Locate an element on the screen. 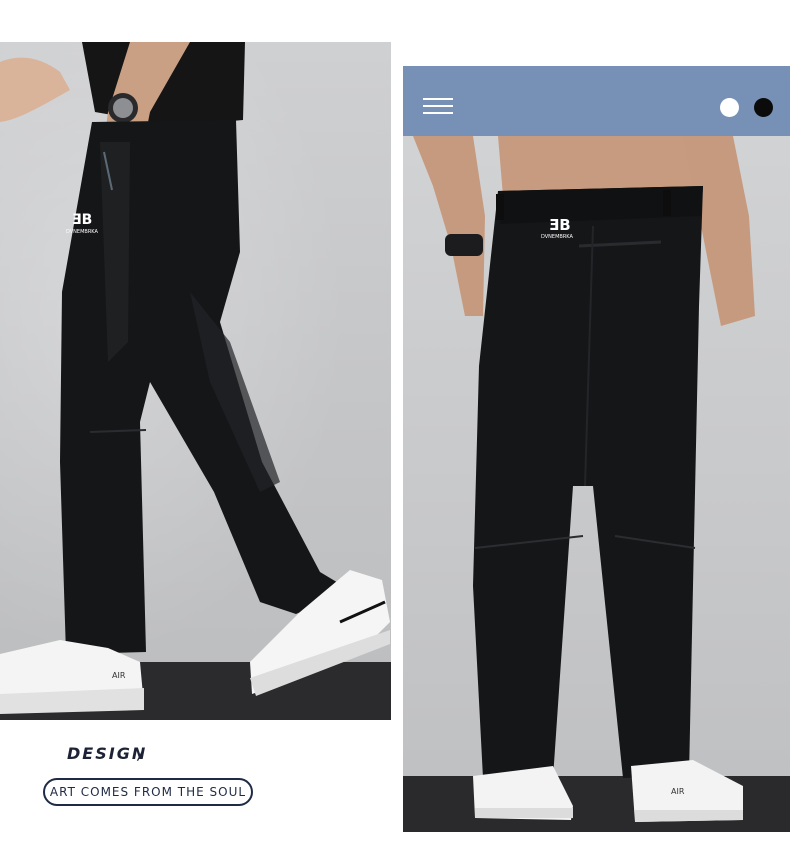 Image resolution: width=790 pixels, height=846 pixels. hamburger-menu-icon is located at coordinates (438, 107).